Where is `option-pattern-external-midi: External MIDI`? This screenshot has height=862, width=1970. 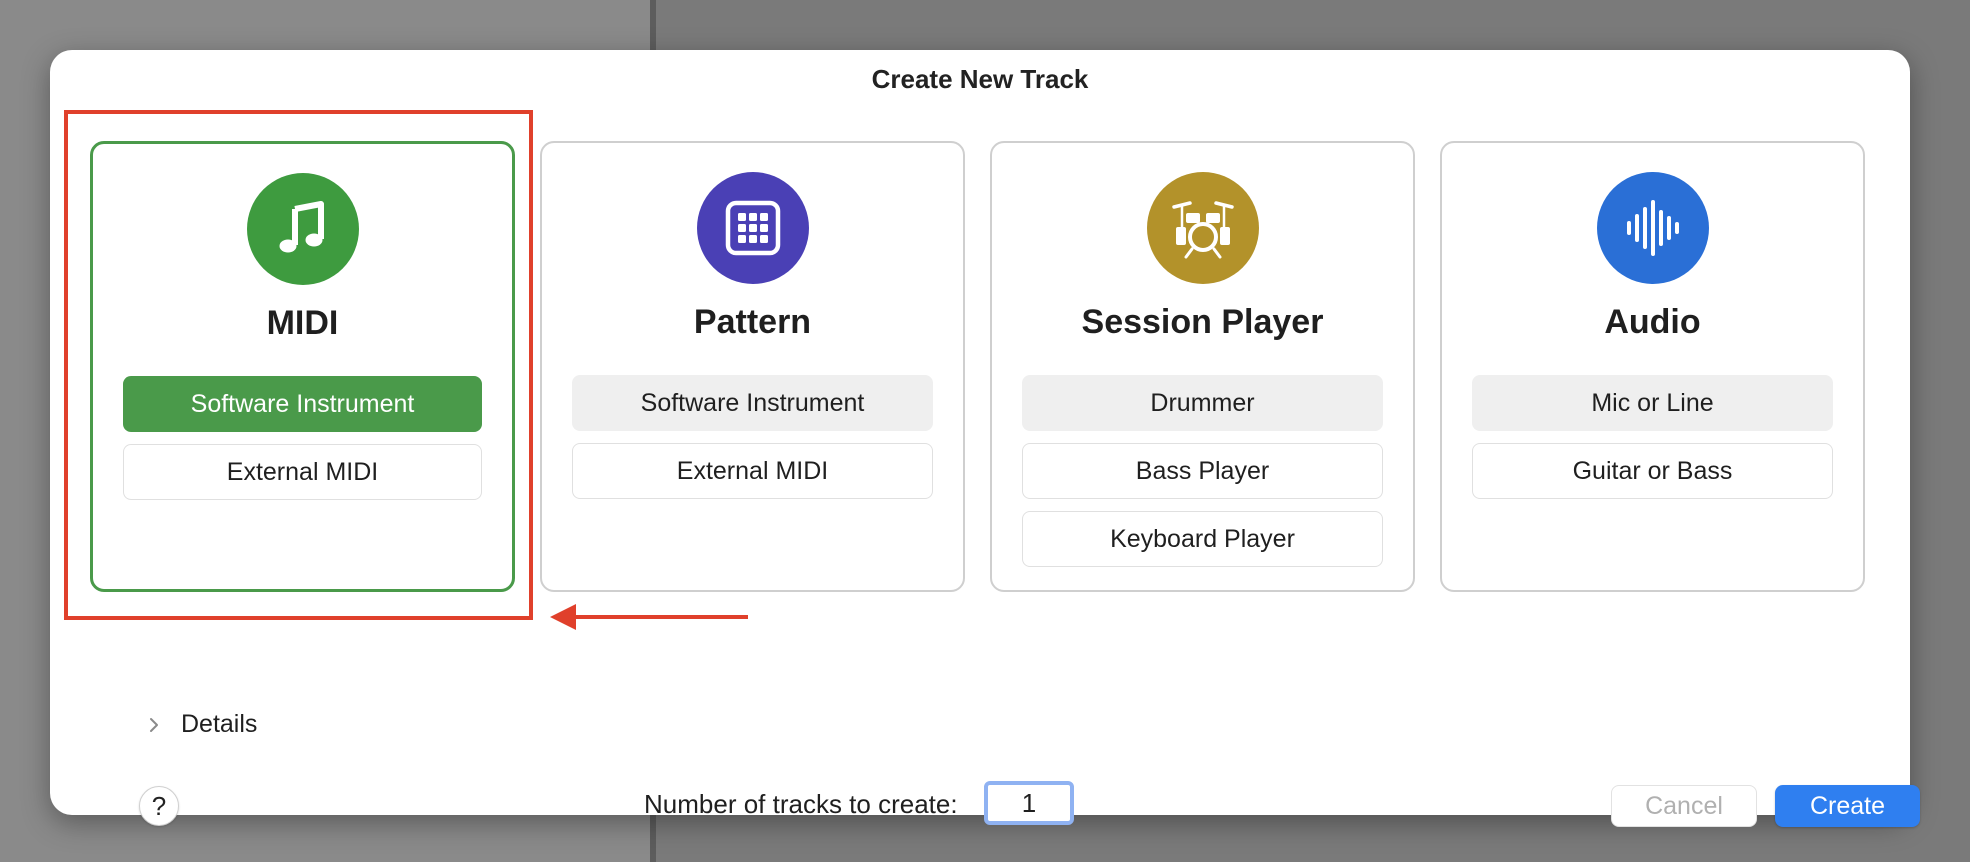 option-pattern-external-midi: External MIDI is located at coordinates (752, 471).